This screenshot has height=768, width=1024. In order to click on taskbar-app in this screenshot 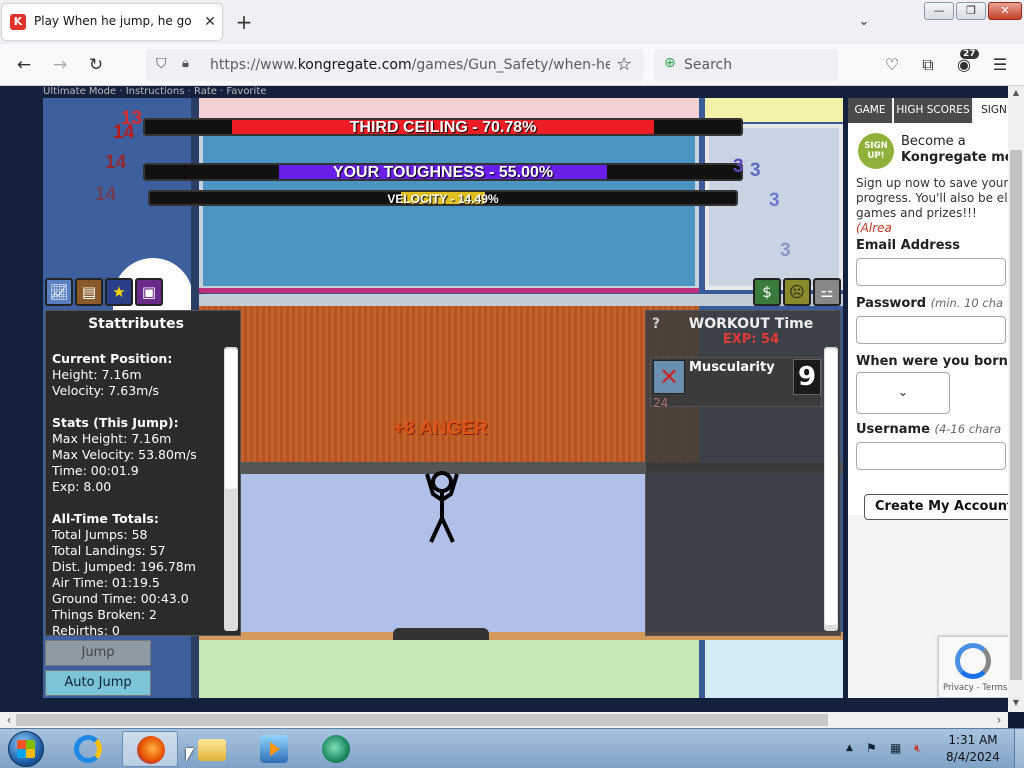, I will do `click(336, 749)`.